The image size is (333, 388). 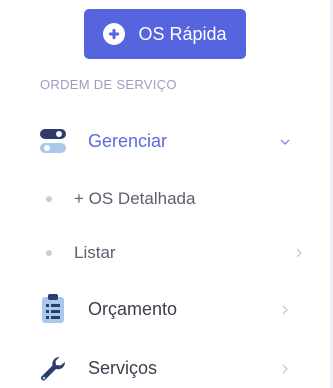 I want to click on menu-label-servicos: Serviços, so click(x=123, y=368).